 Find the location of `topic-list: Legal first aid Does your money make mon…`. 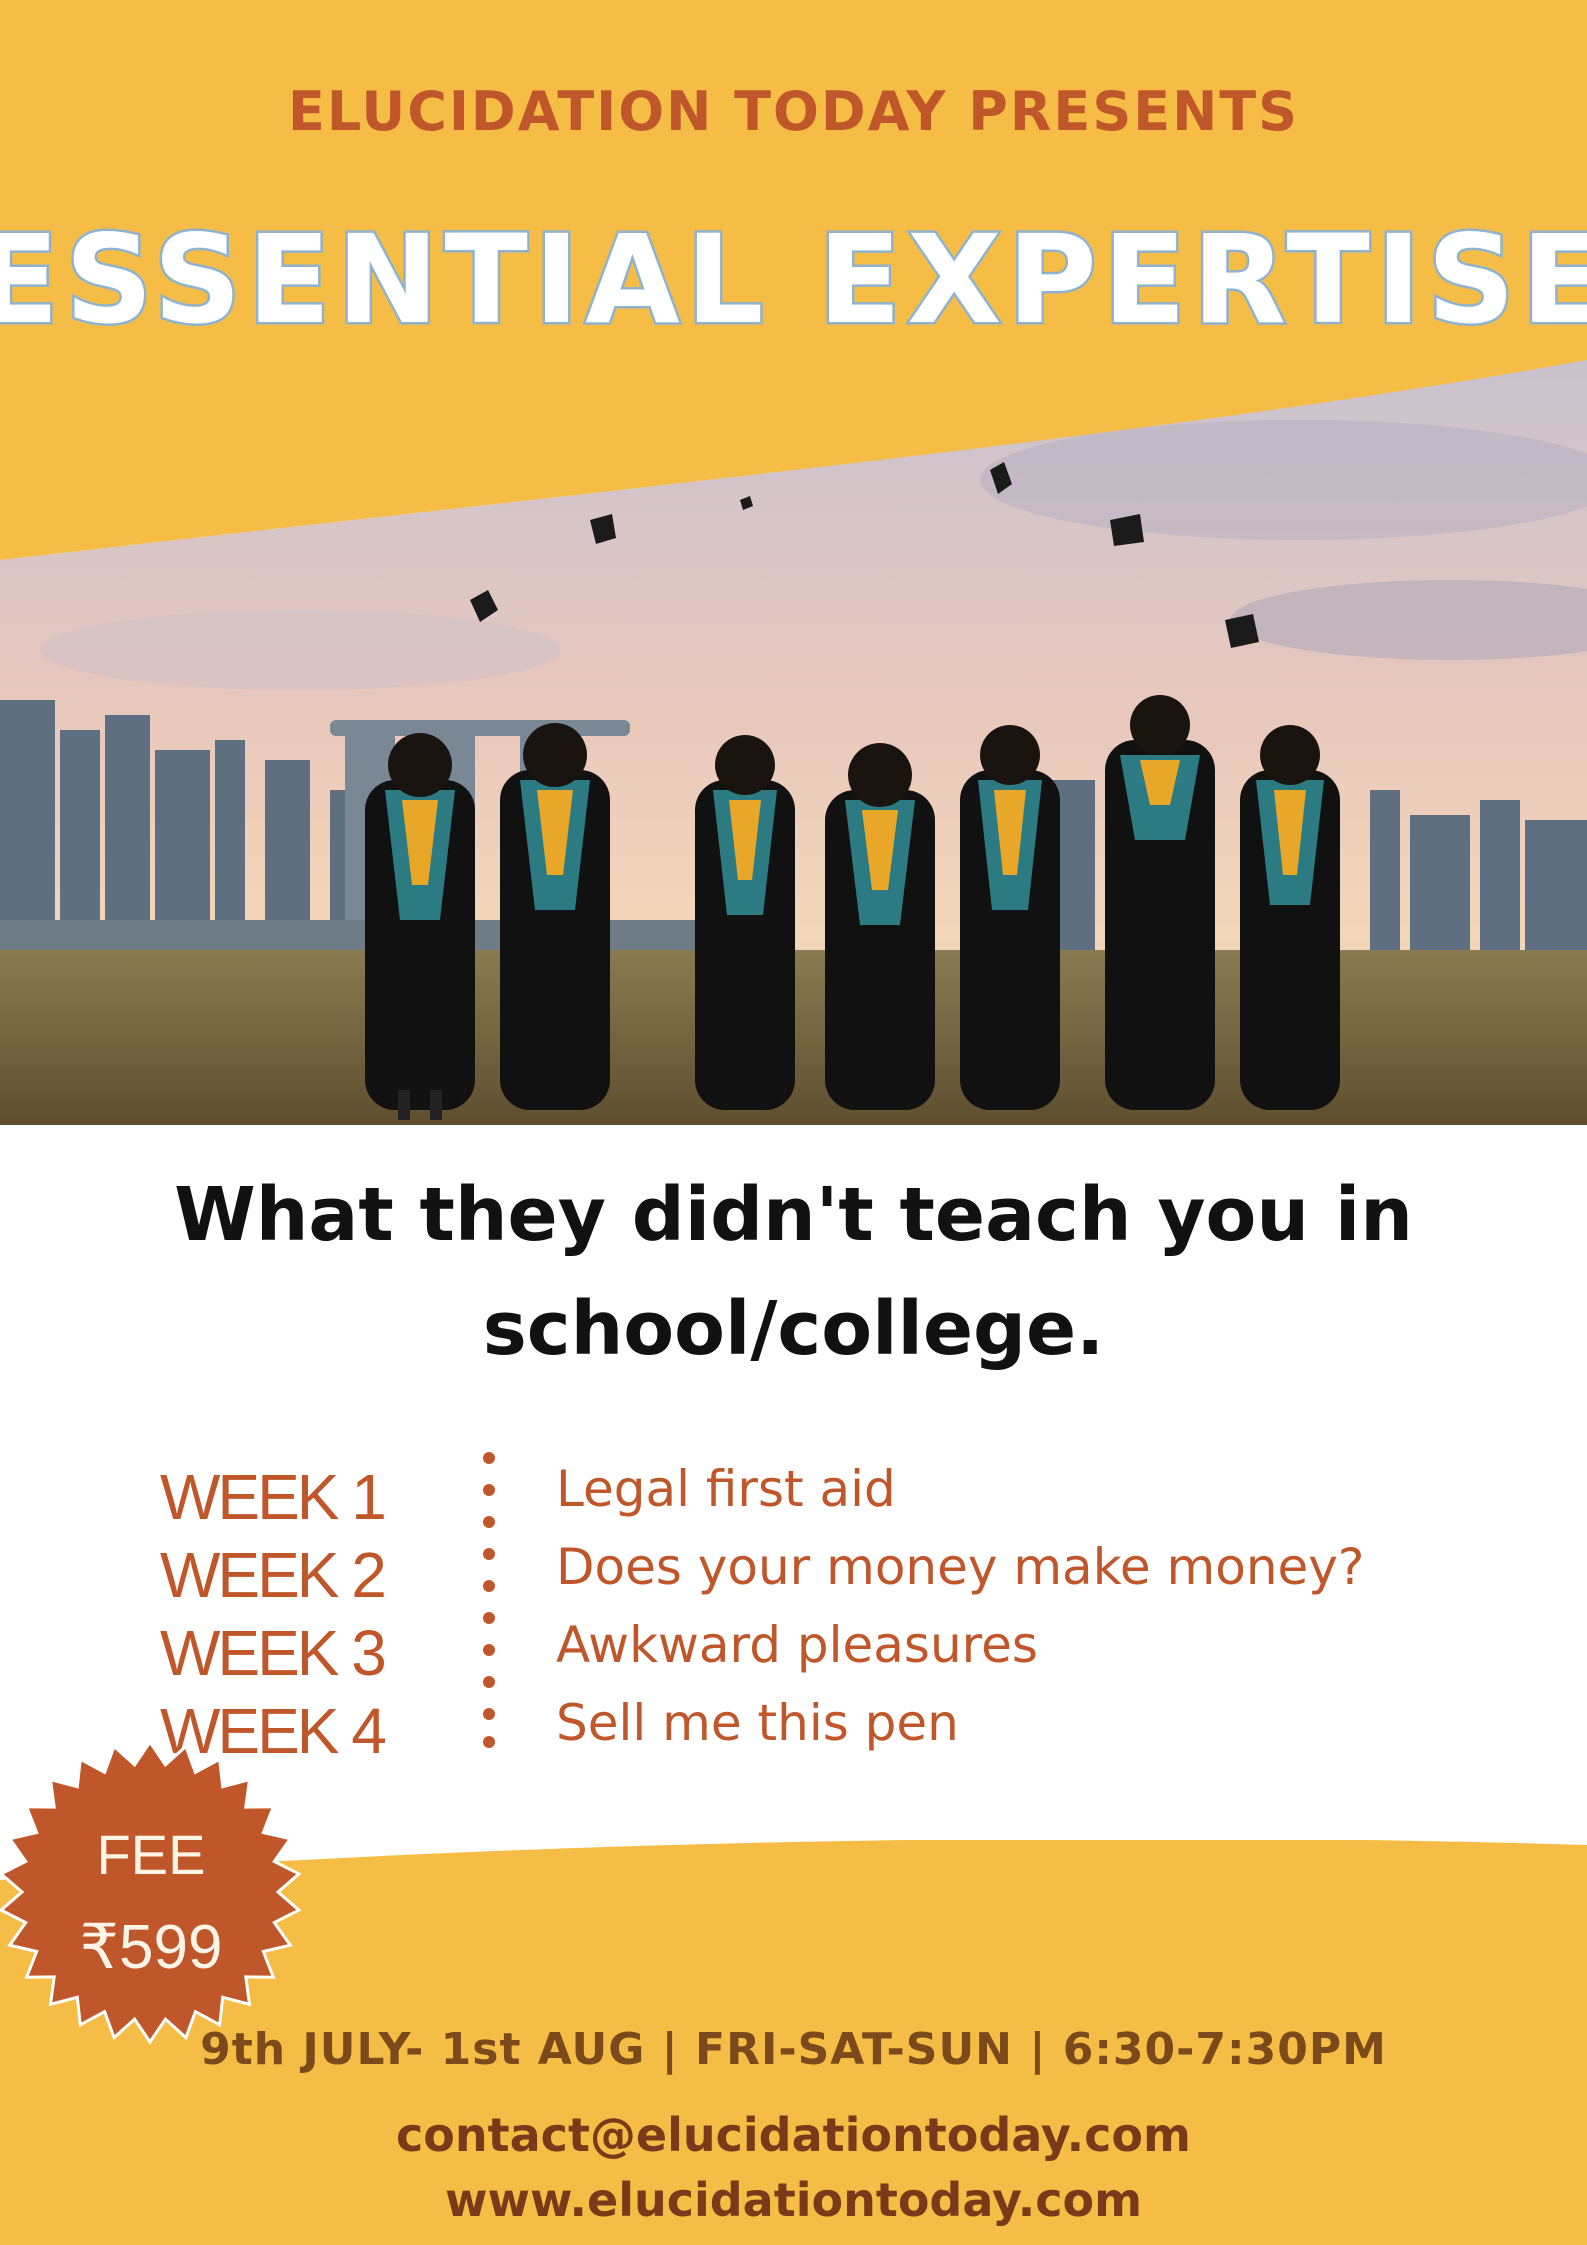

topic-list: Legal first aid Does your money make mon… is located at coordinates (1056, 1606).